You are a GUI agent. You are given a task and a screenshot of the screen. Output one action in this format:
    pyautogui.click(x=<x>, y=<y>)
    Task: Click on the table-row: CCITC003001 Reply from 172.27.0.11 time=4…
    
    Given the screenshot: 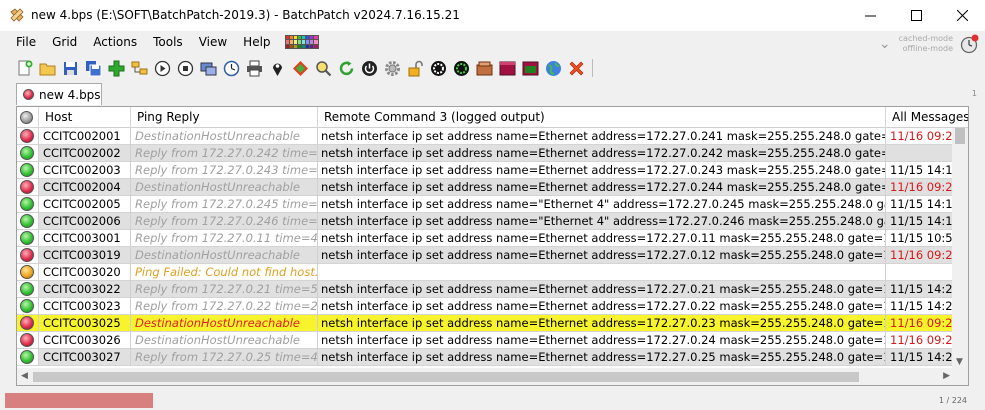 What is the action you would take?
    pyautogui.click(x=485, y=238)
    